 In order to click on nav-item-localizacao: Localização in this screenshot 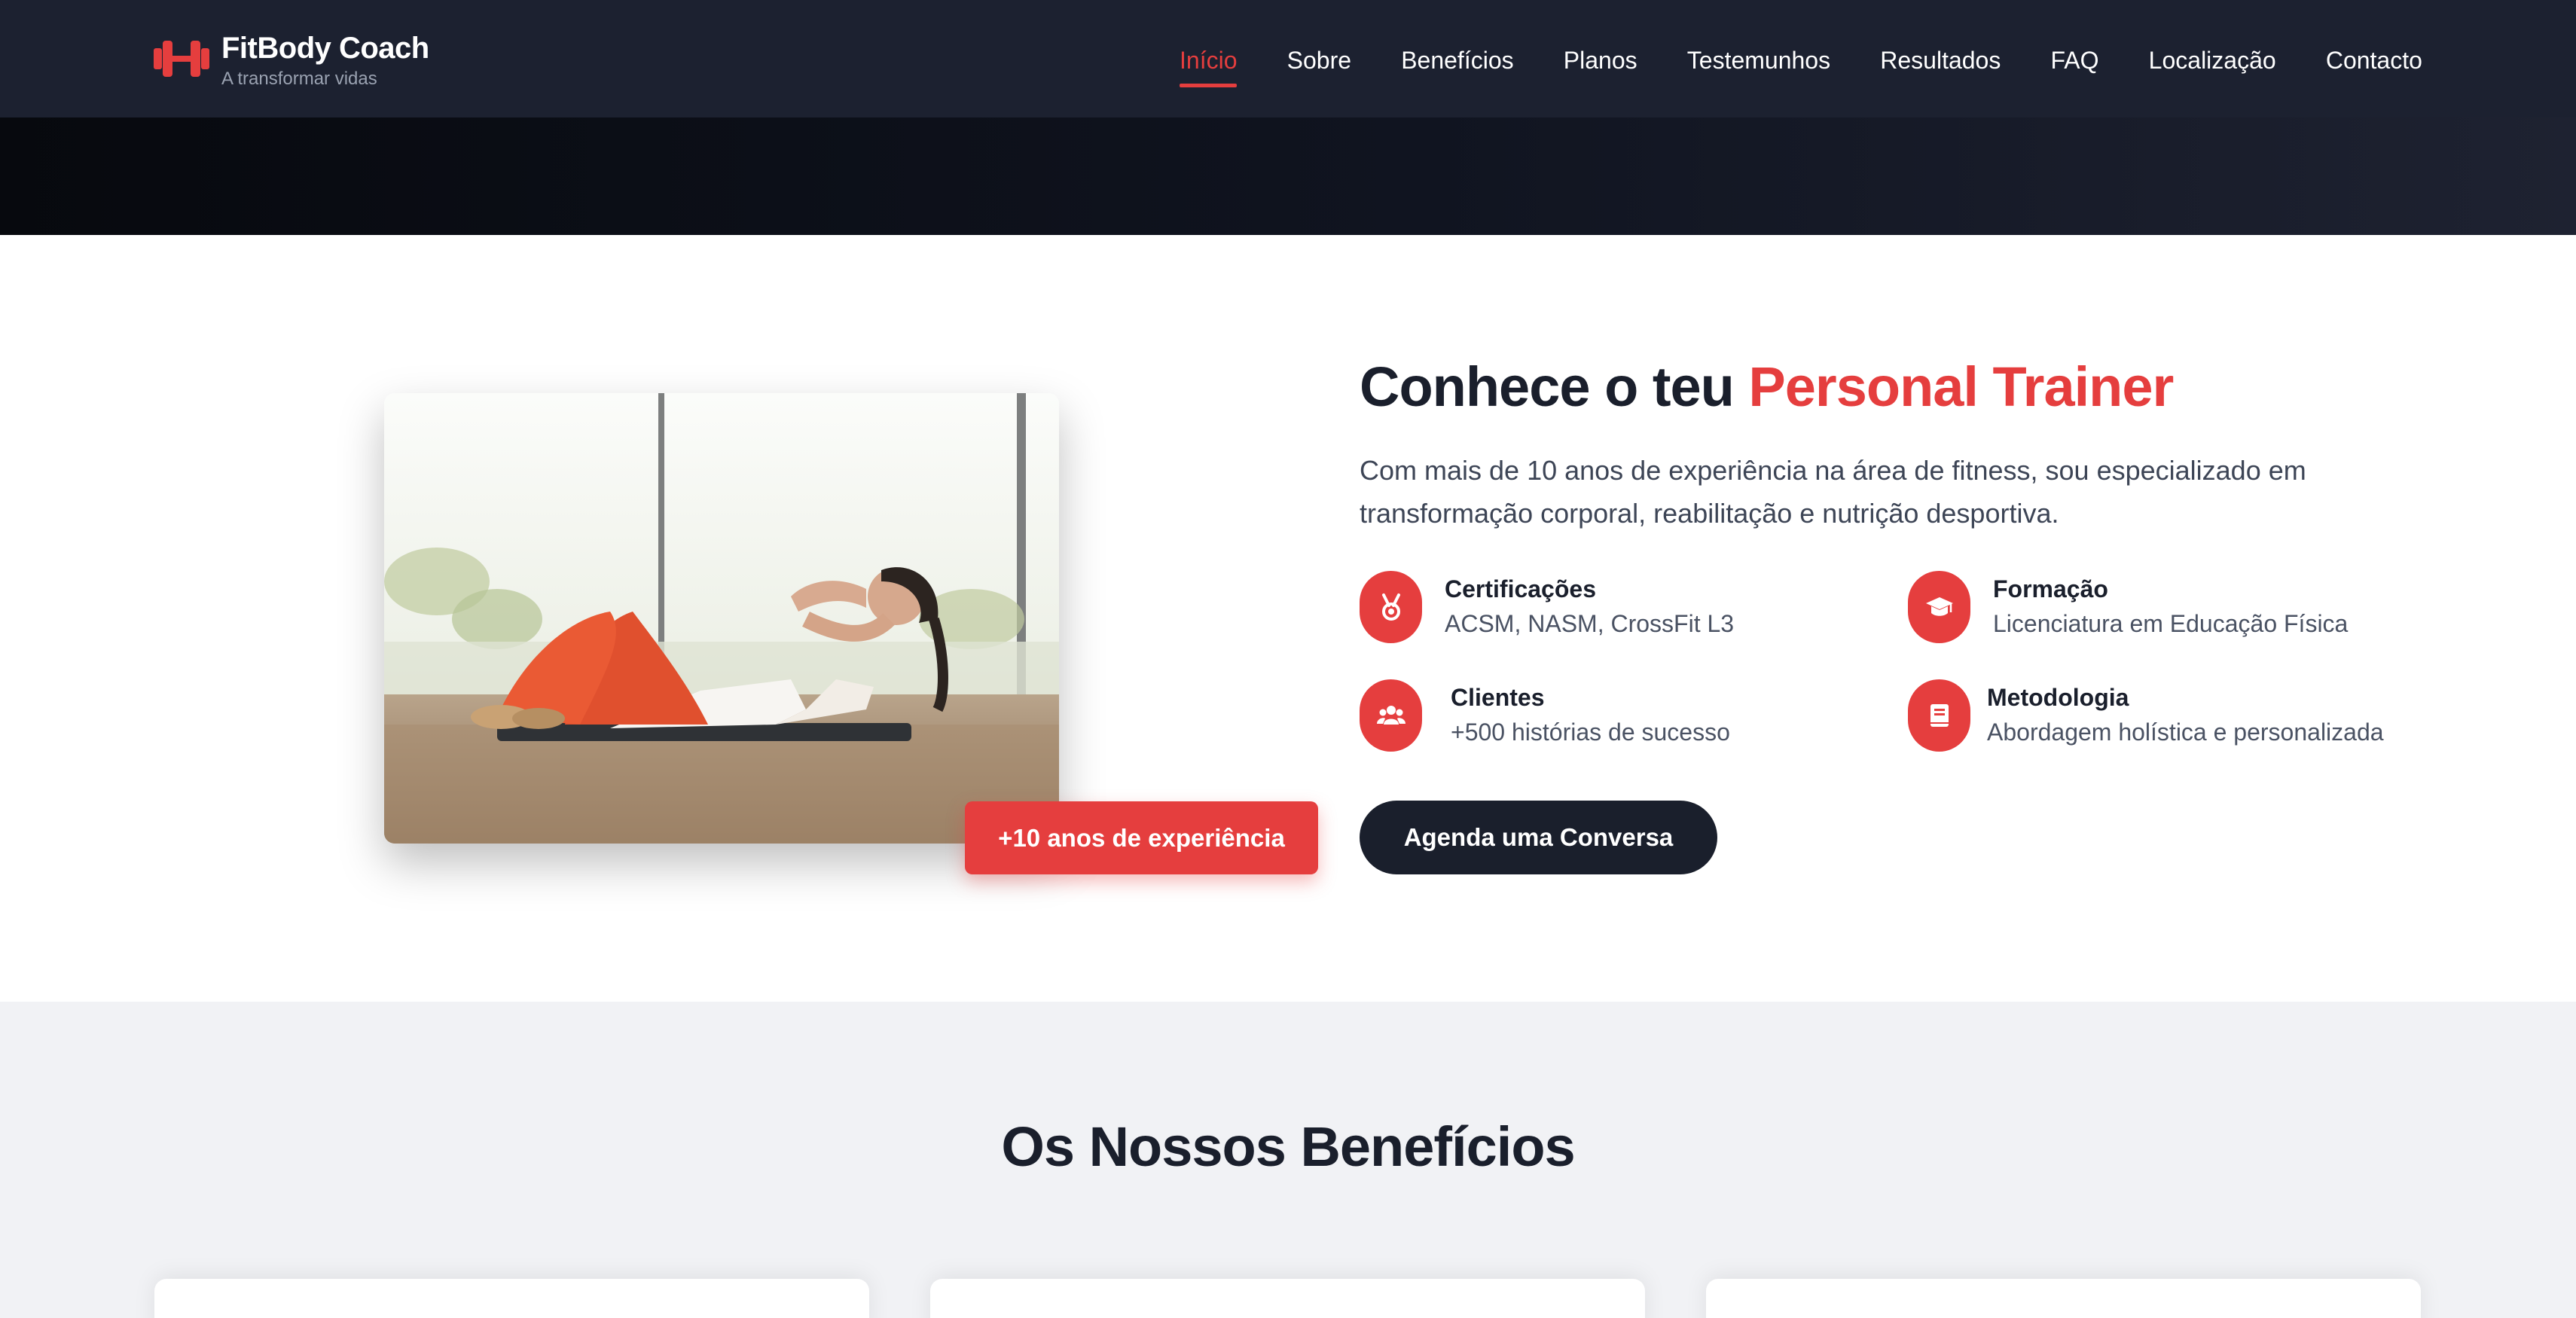, I will do `click(2213, 60)`.